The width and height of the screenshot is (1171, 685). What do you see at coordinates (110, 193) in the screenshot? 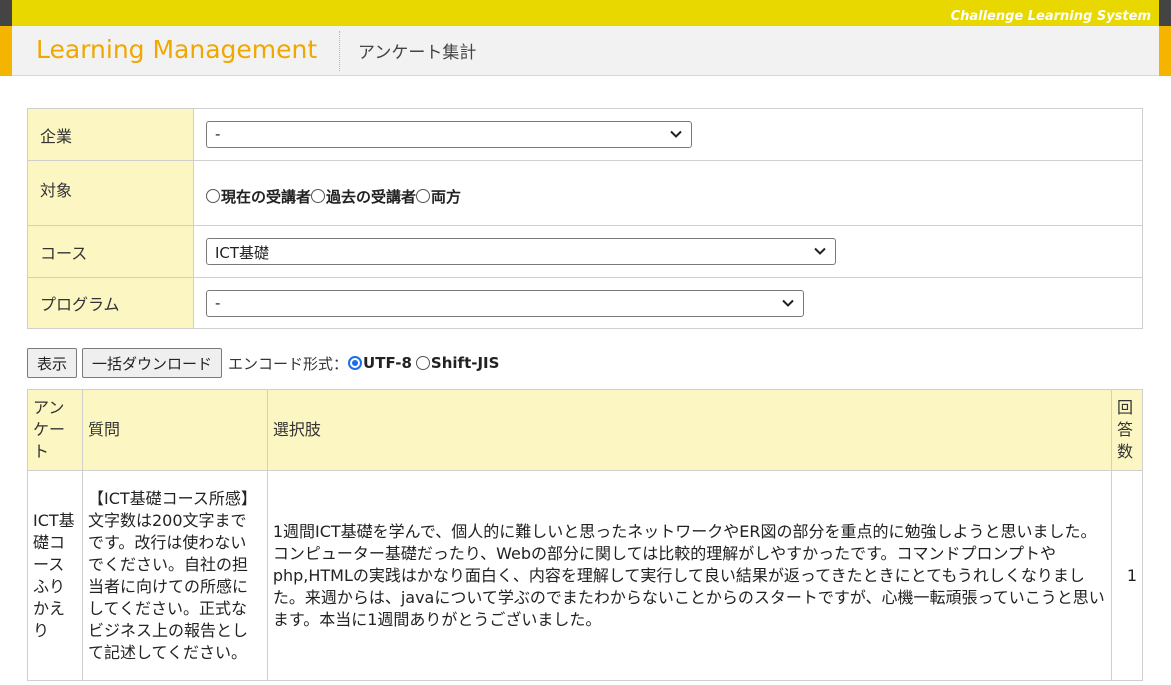
I see `target-label: 対象` at bounding box center [110, 193].